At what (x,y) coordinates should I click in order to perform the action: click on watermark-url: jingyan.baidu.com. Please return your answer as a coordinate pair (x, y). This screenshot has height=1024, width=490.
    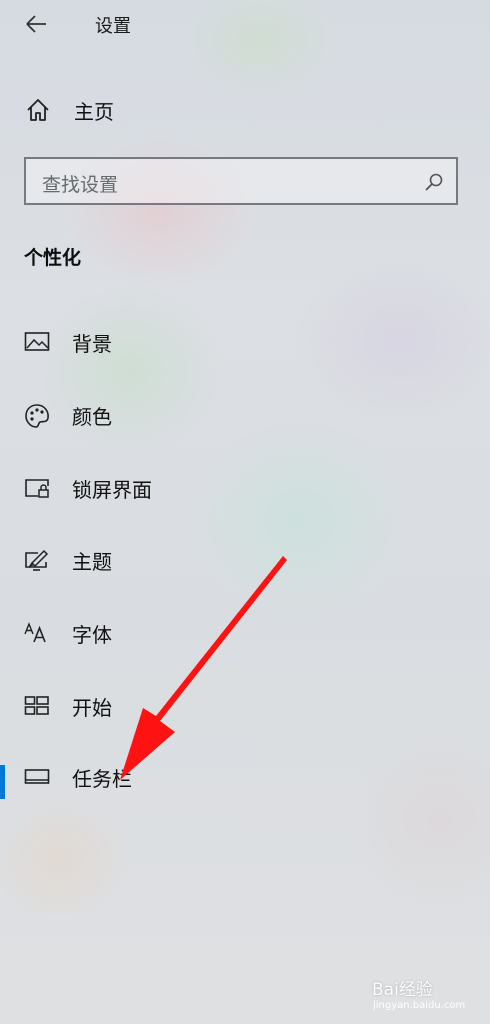
    Looking at the image, I should click on (419, 1005).